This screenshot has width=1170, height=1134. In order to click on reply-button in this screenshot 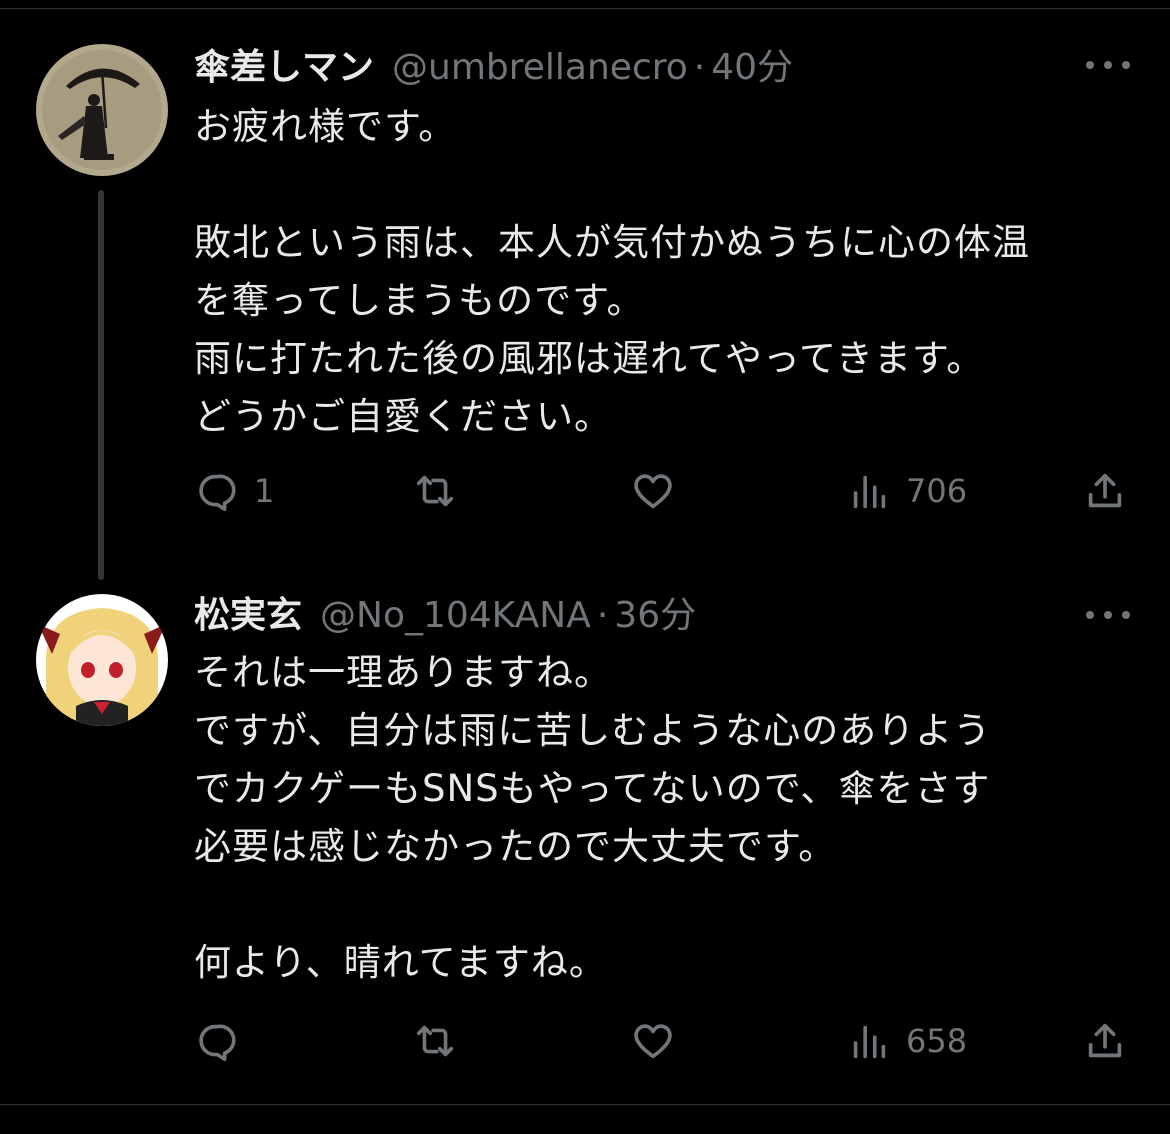, I will do `click(224, 1041)`.